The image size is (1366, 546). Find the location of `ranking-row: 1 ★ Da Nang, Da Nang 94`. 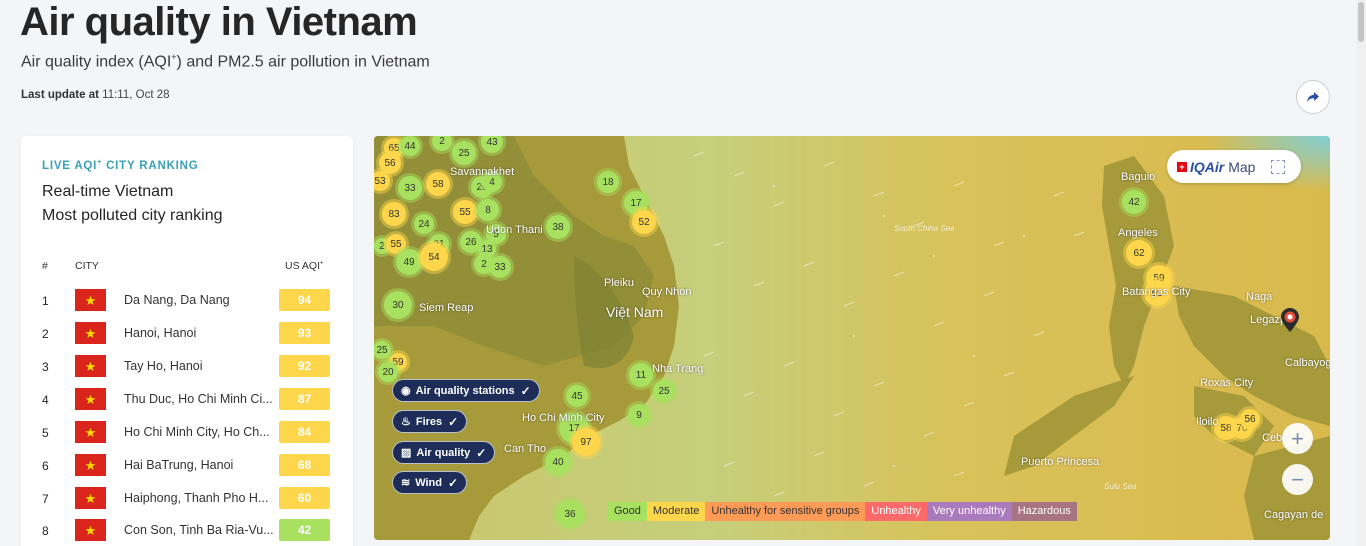

ranking-row: 1 ★ Da Nang, Da Nang 94 is located at coordinates (187, 301).